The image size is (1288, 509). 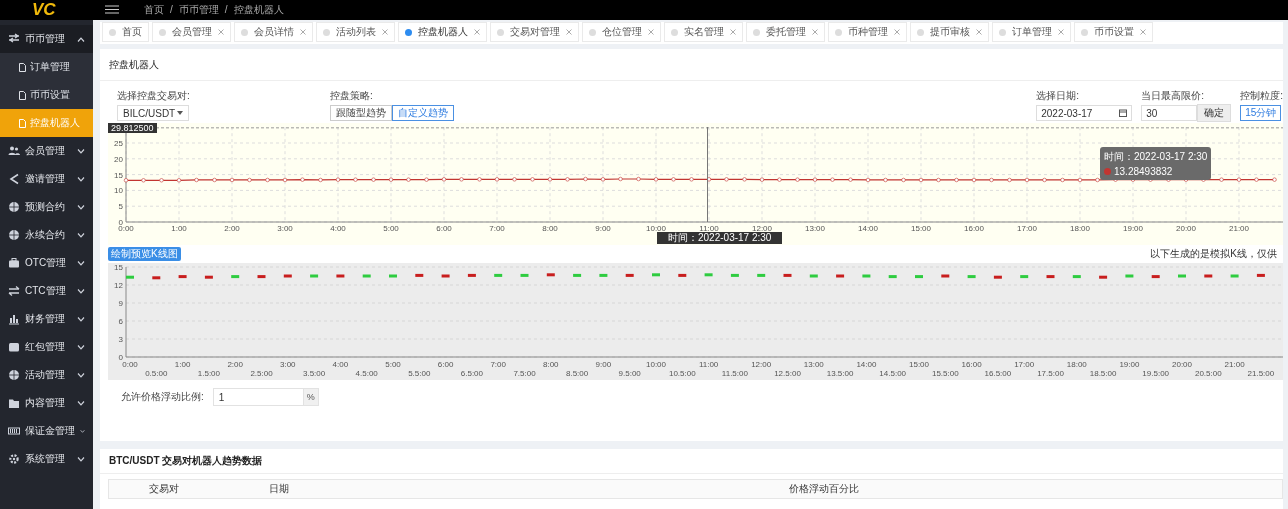 What do you see at coordinates (208, 373) in the screenshot?
I see `axis-tick-label: 1.5:00` at bounding box center [208, 373].